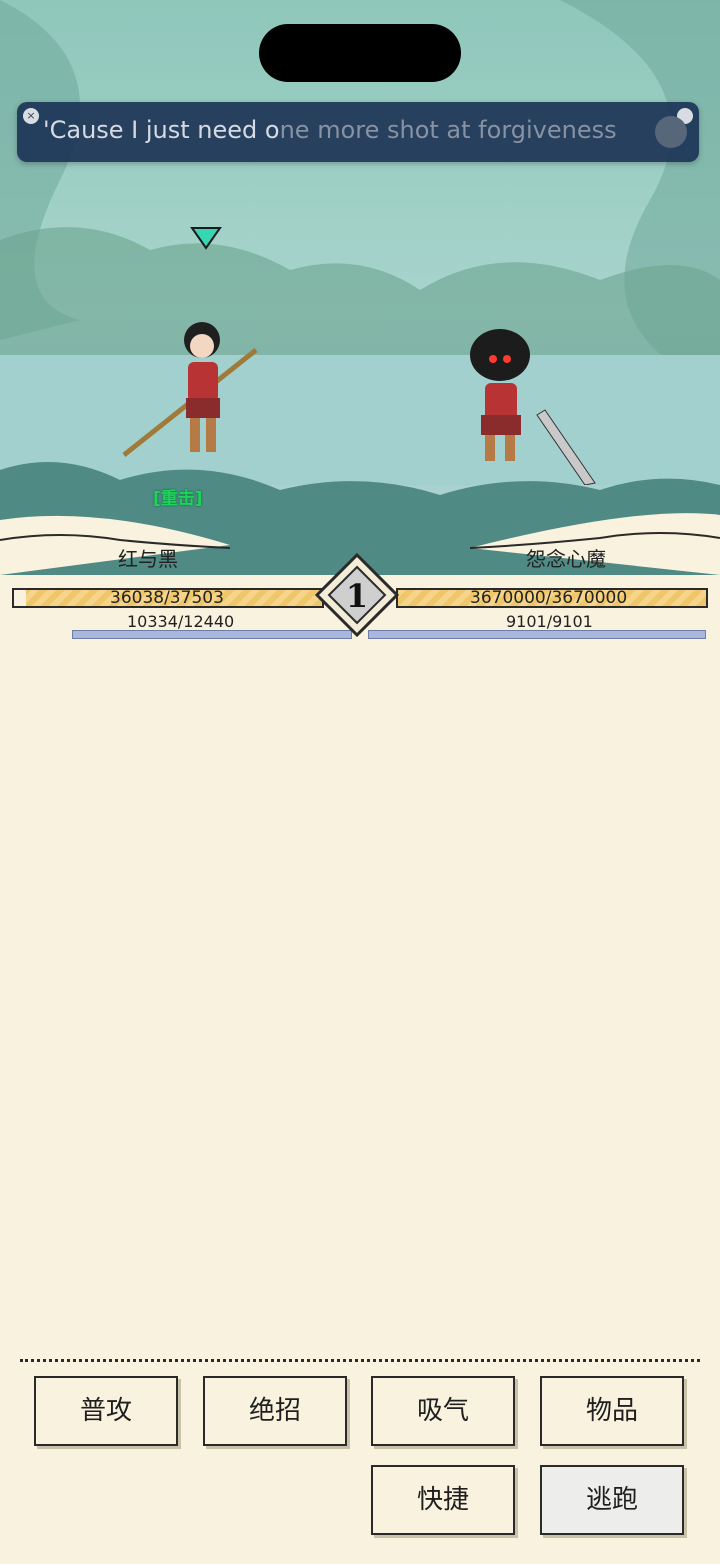  Describe the element at coordinates (443, 1500) in the screenshot. I see `shortcut-button: 快捷` at that location.